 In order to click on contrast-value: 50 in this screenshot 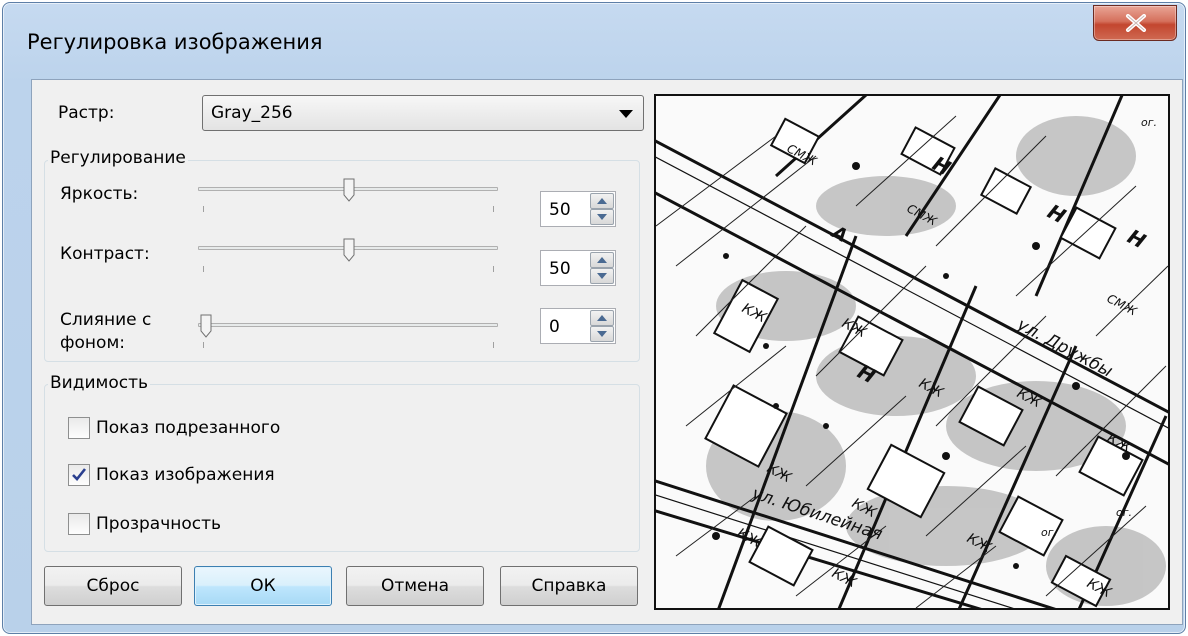, I will do `click(560, 269)`.